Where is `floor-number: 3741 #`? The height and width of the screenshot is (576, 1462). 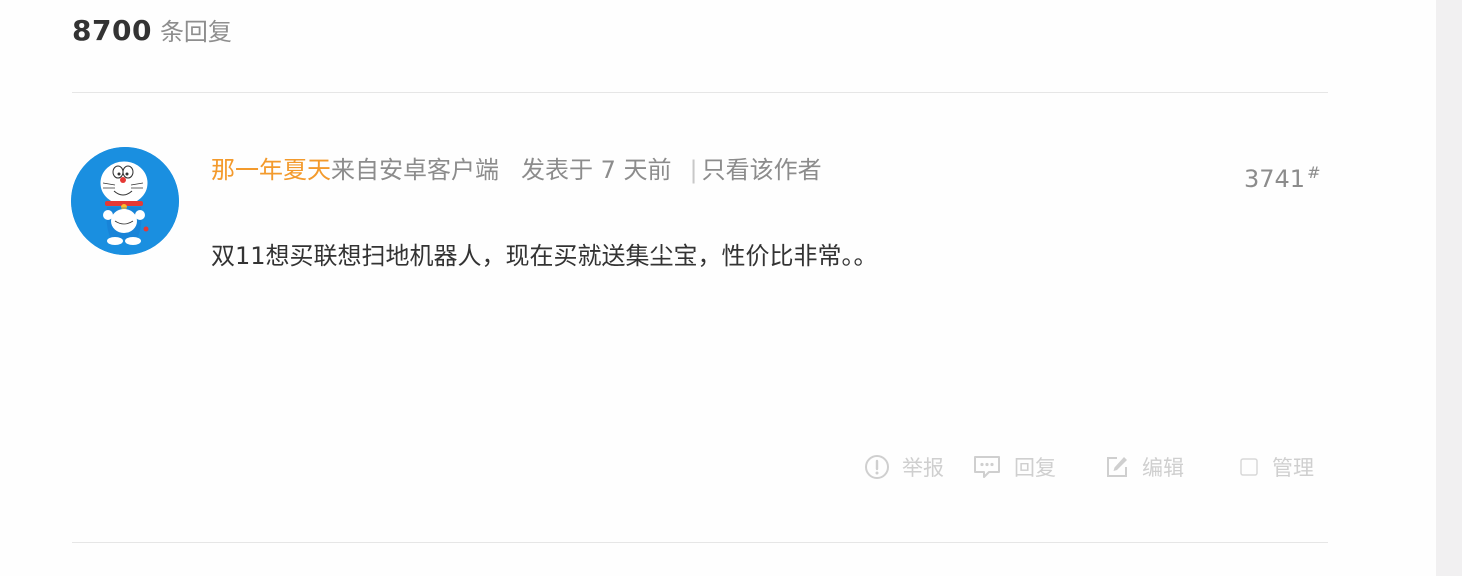
floor-number: 3741 # is located at coordinates (1282, 178).